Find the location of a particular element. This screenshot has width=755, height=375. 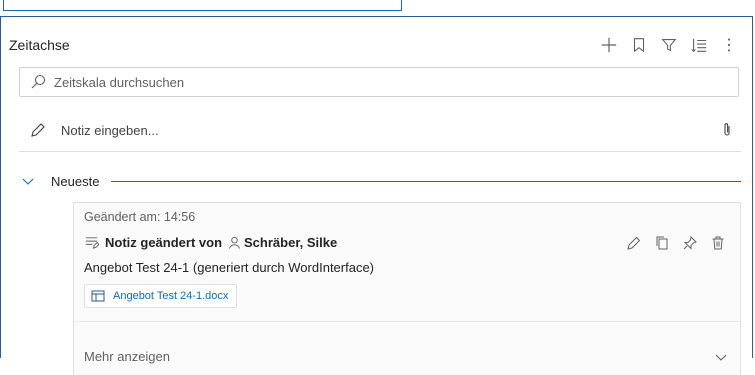

word-document-icon is located at coordinates (98, 296).